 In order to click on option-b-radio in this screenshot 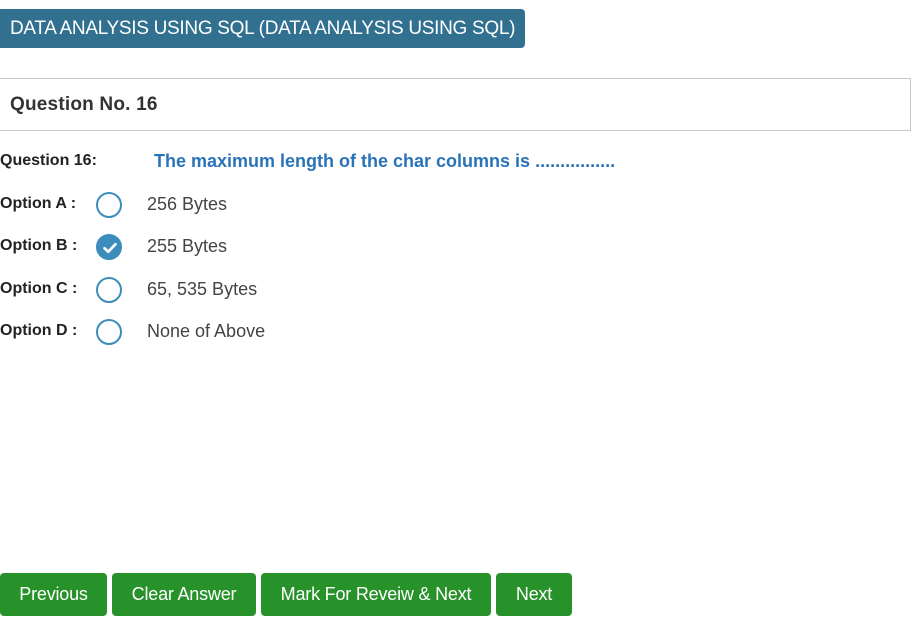, I will do `click(109, 247)`.